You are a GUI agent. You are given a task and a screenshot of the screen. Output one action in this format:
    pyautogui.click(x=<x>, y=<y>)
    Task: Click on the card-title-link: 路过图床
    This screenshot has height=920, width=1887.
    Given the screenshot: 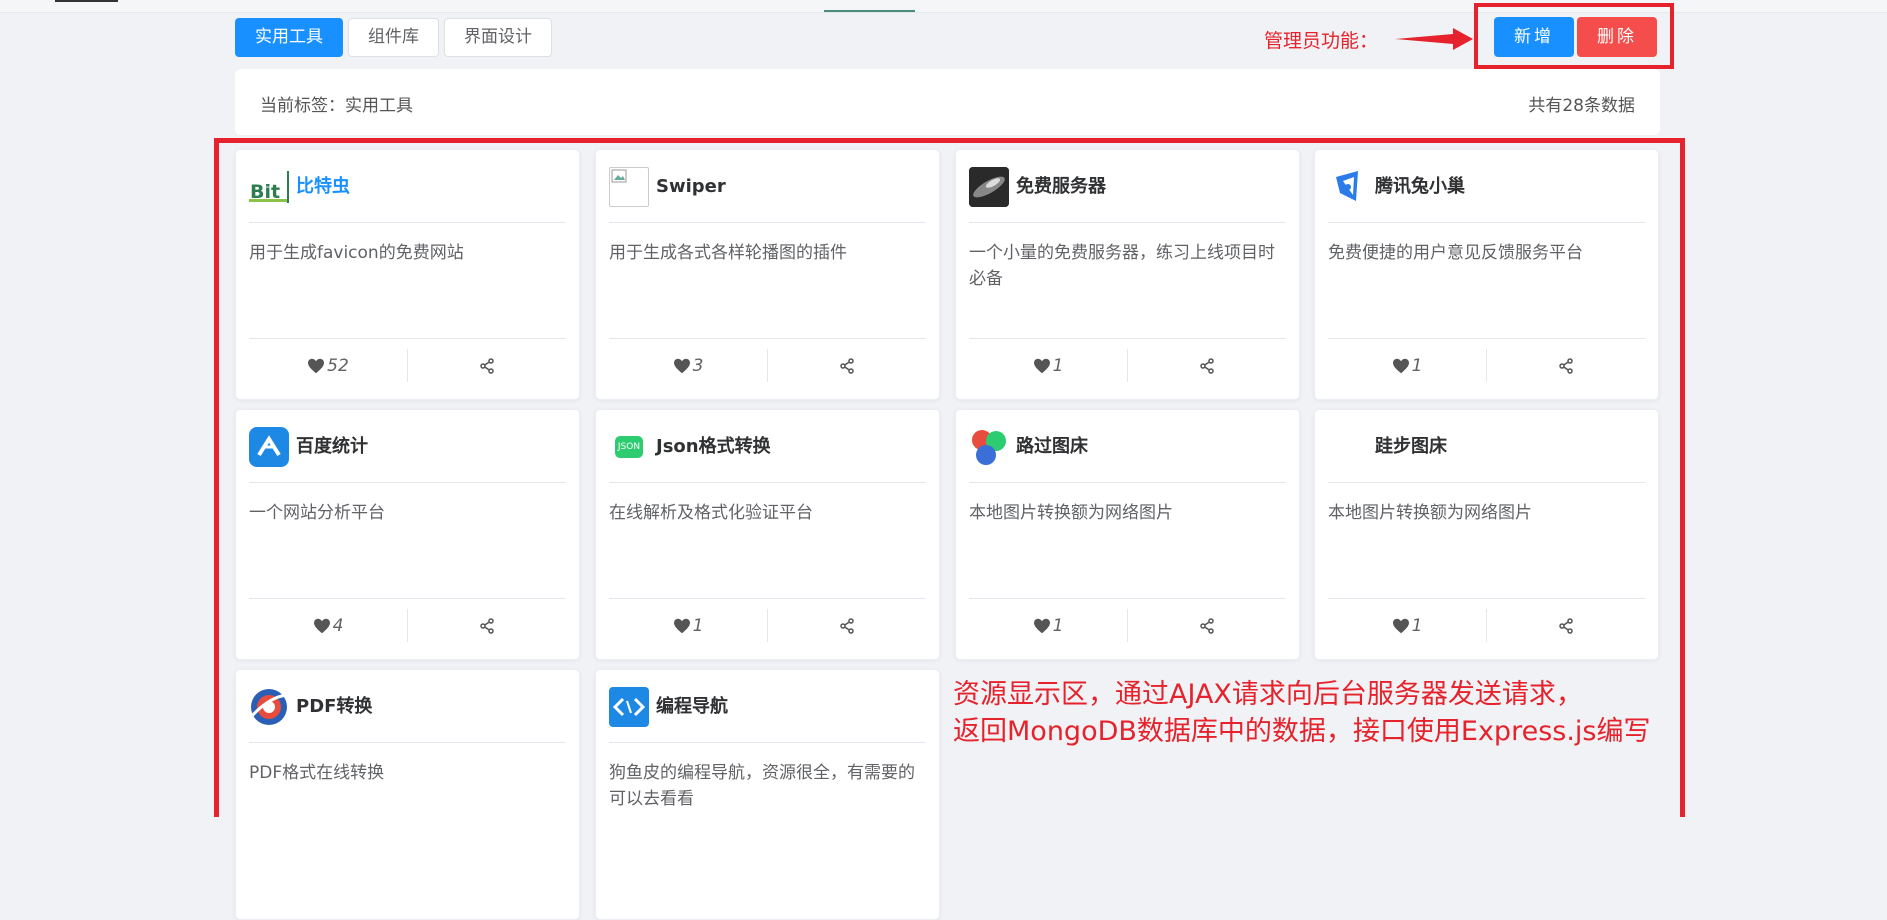 What is the action you would take?
    pyautogui.click(x=1052, y=447)
    